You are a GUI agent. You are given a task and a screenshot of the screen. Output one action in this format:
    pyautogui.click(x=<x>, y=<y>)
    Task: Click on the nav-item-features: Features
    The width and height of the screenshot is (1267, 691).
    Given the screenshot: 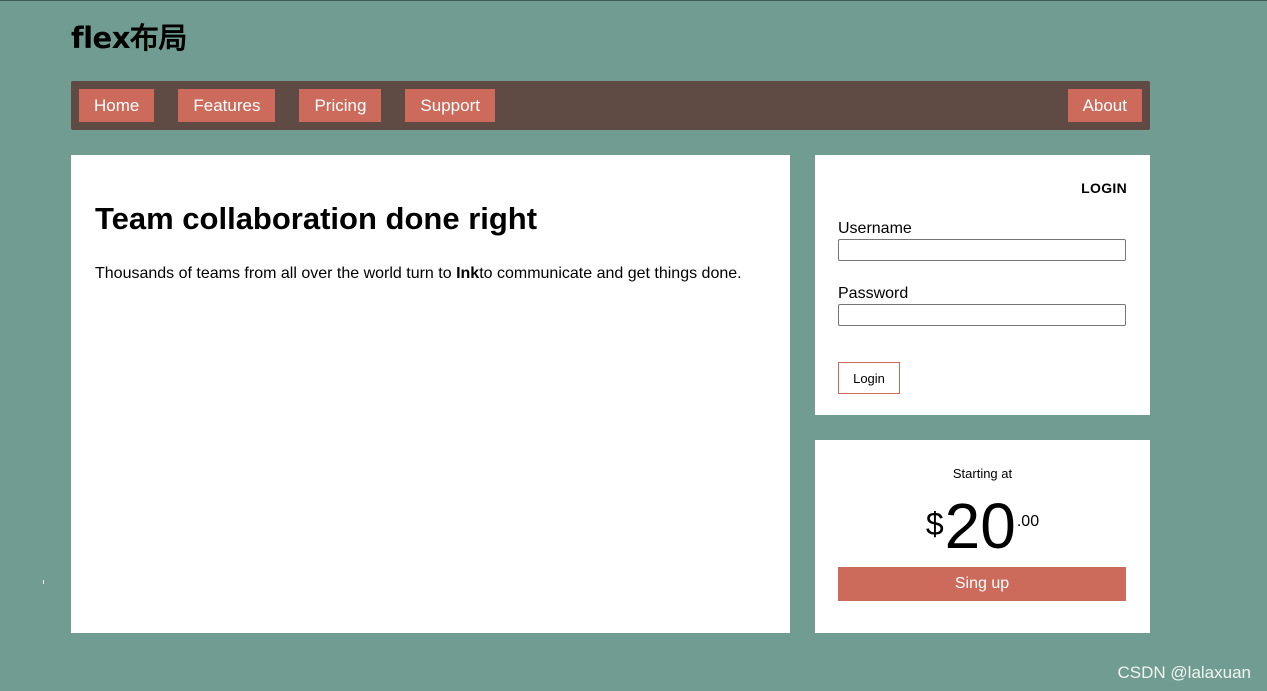 What is the action you would take?
    pyautogui.click(x=227, y=105)
    